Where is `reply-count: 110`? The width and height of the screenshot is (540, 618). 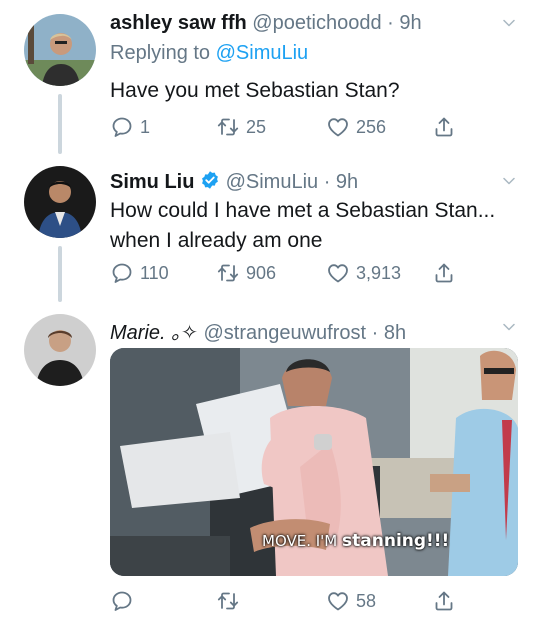
reply-count: 110 is located at coordinates (154, 272).